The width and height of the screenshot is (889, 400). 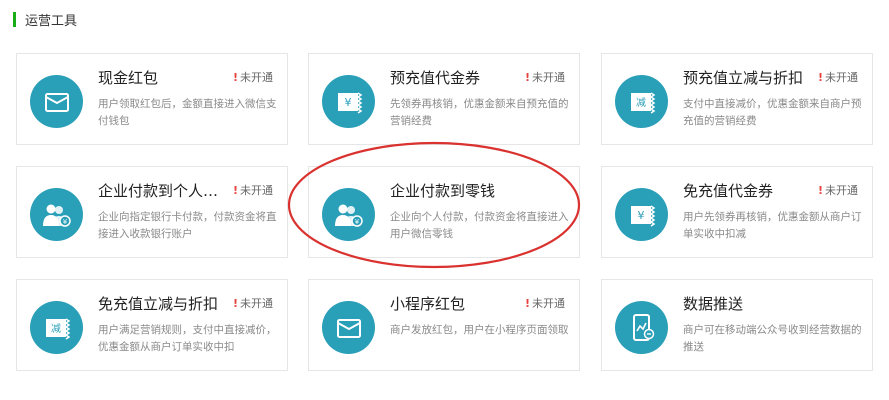 I want to click on card-data-push: 数据推送 商户可在移动端公众号收到经营数据的推送, so click(x=737, y=325).